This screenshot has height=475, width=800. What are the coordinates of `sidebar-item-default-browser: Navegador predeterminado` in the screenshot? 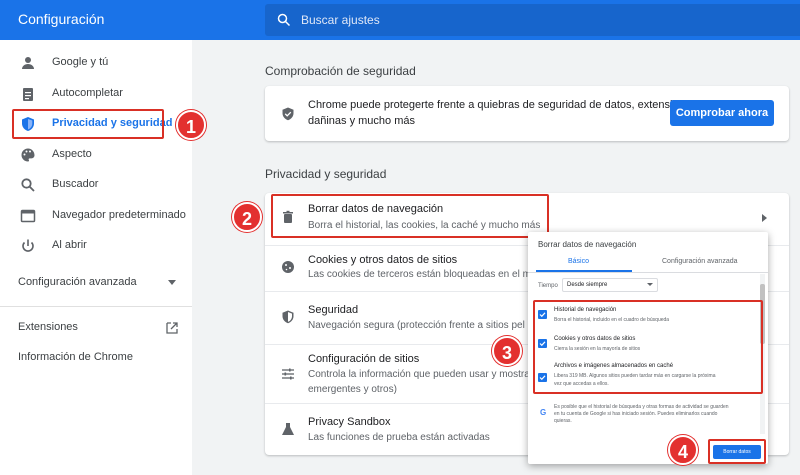 It's located at (96, 216).